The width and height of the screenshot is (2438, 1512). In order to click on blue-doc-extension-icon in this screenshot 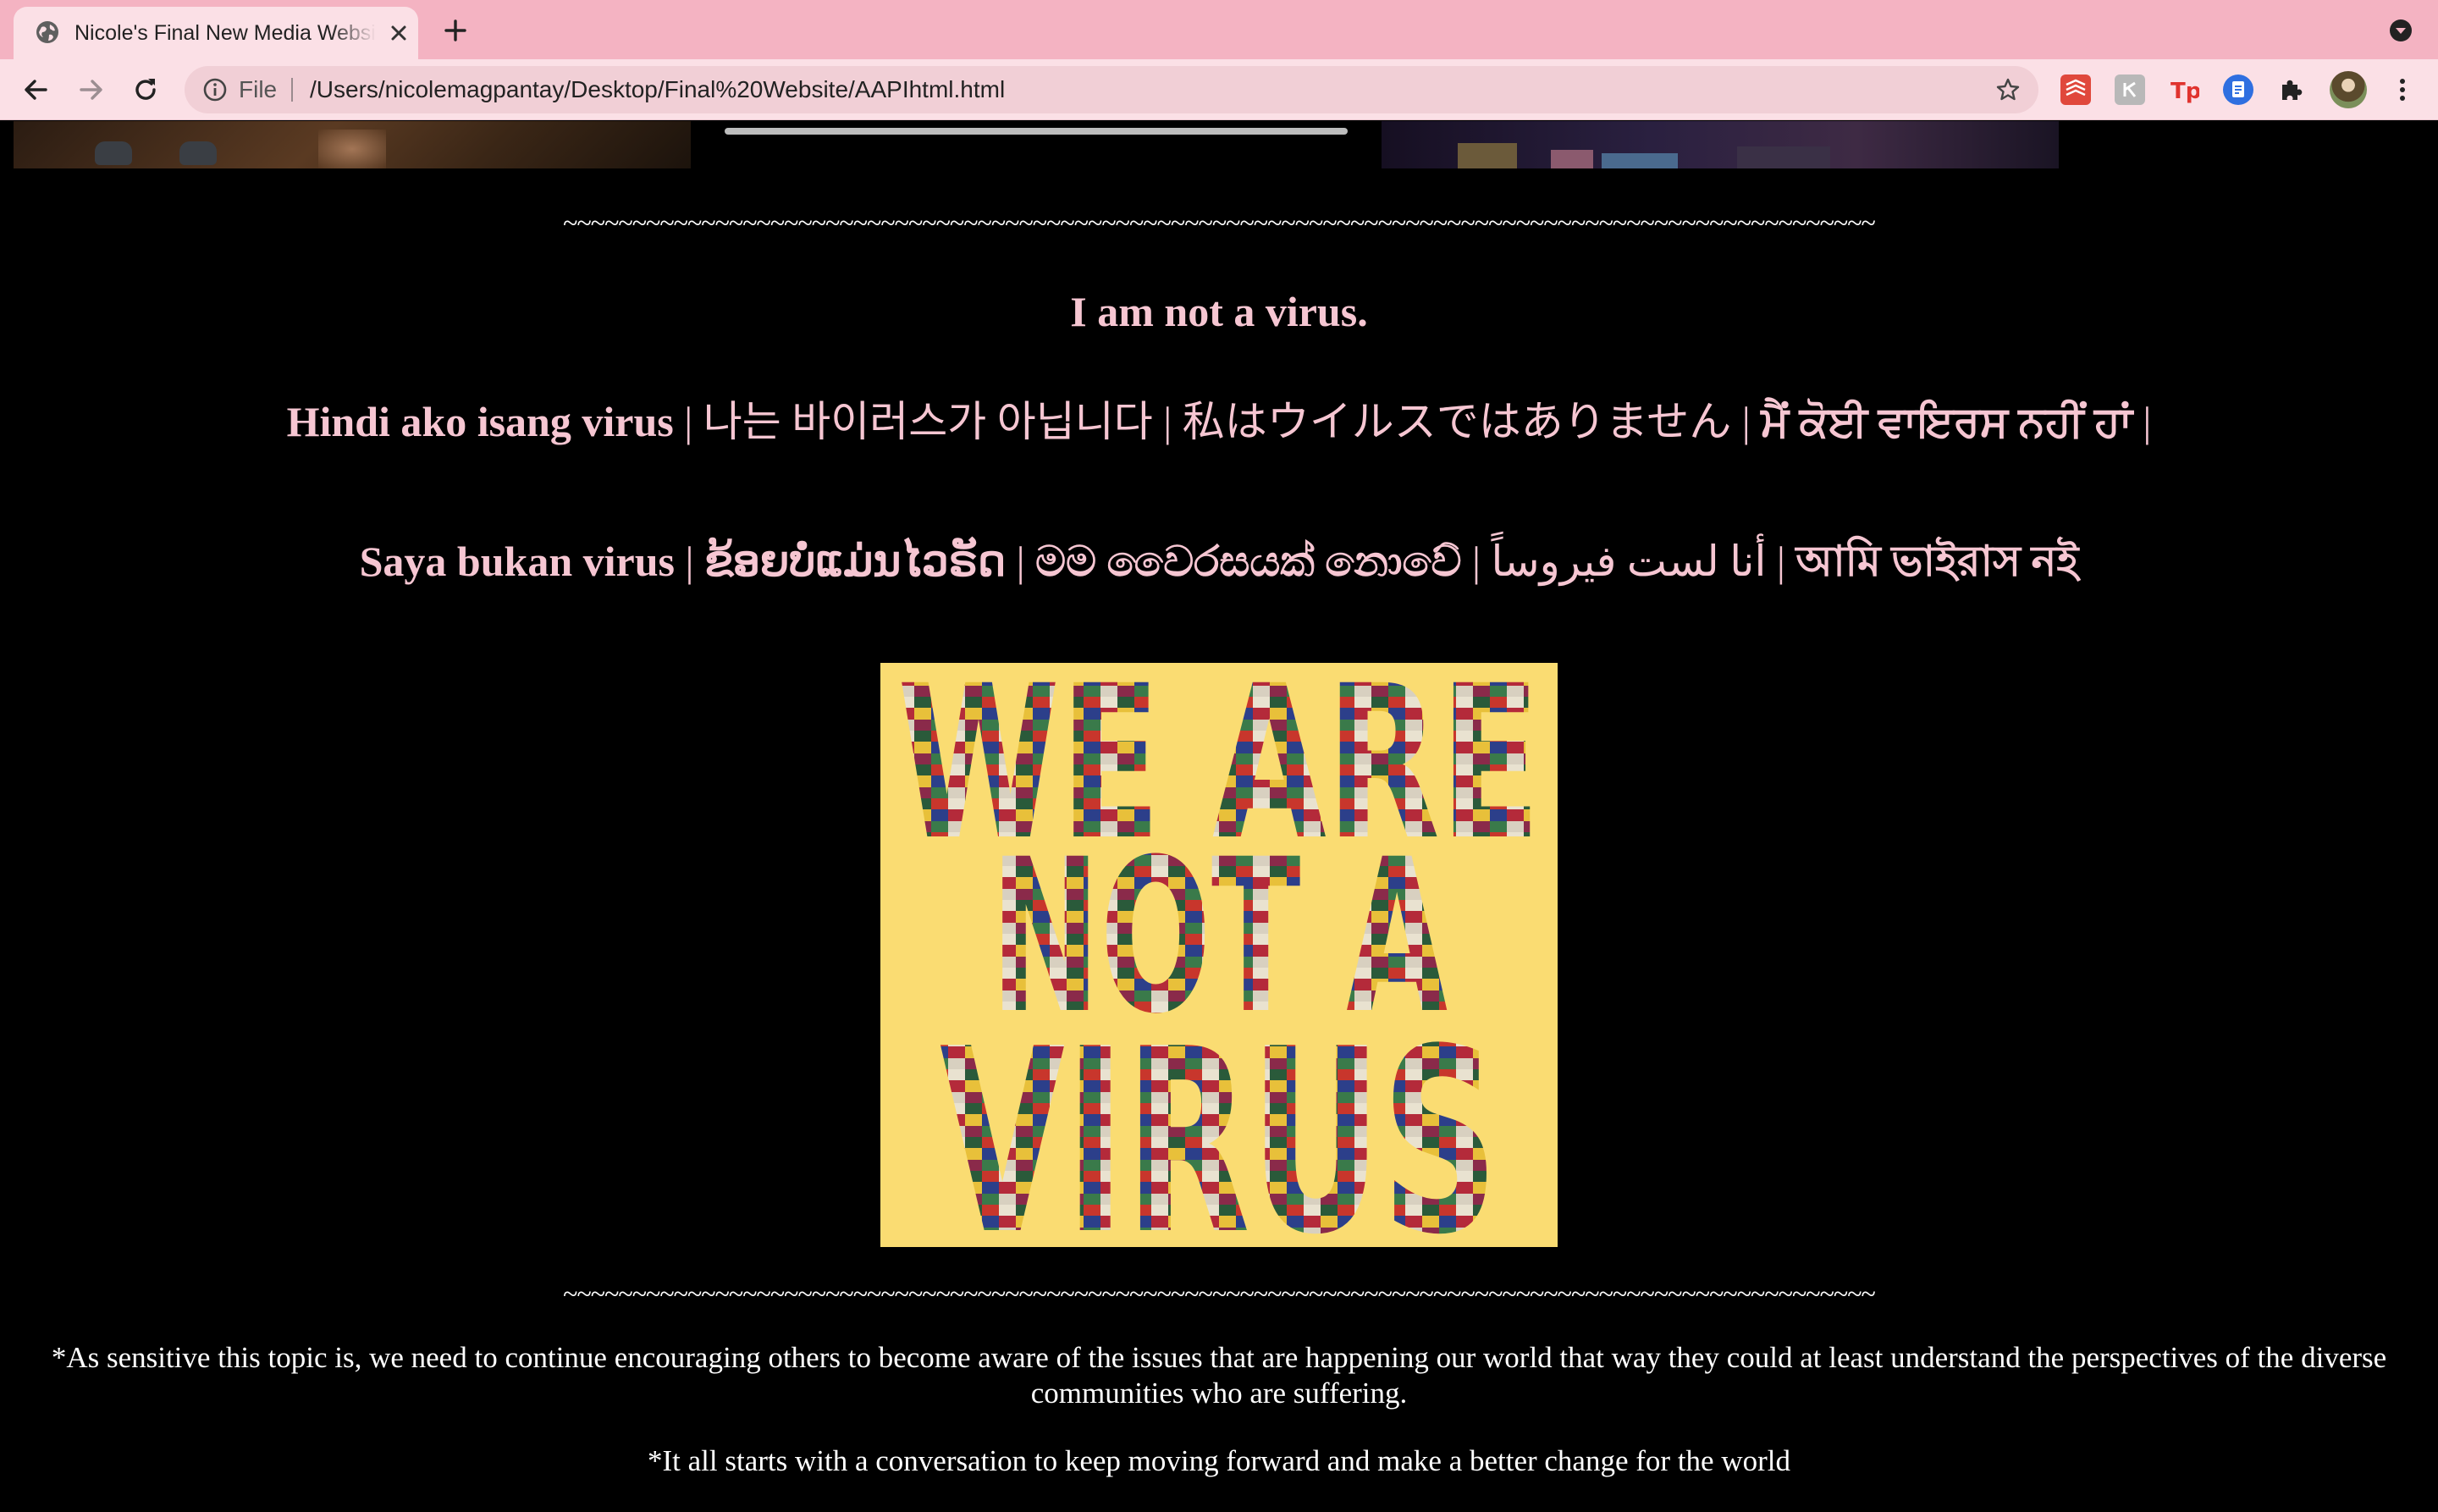, I will do `click(2238, 89)`.